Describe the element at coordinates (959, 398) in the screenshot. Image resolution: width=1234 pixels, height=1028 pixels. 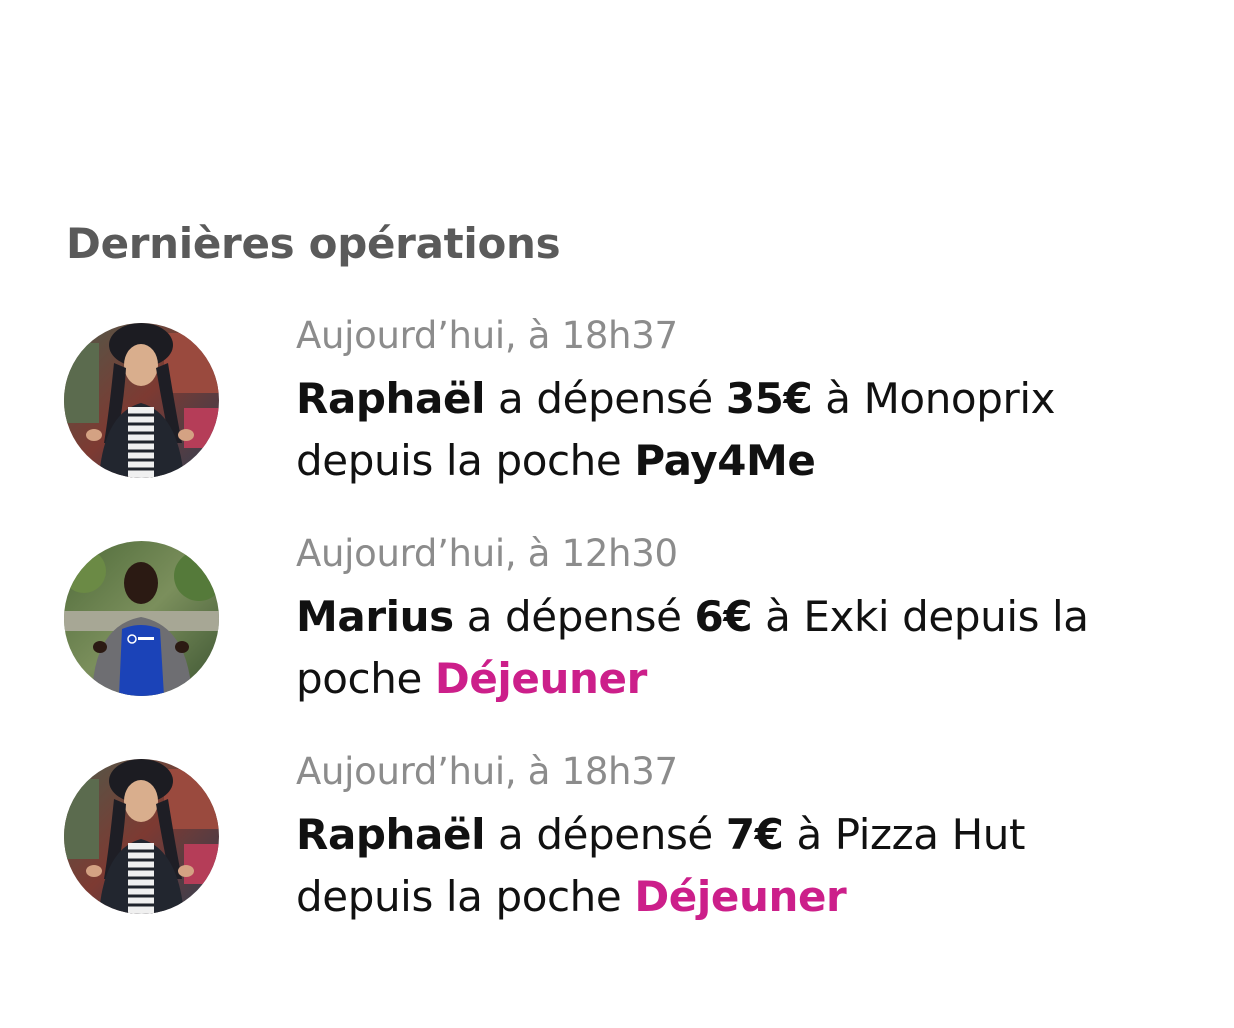
I see `merchant: Monoprix` at that location.